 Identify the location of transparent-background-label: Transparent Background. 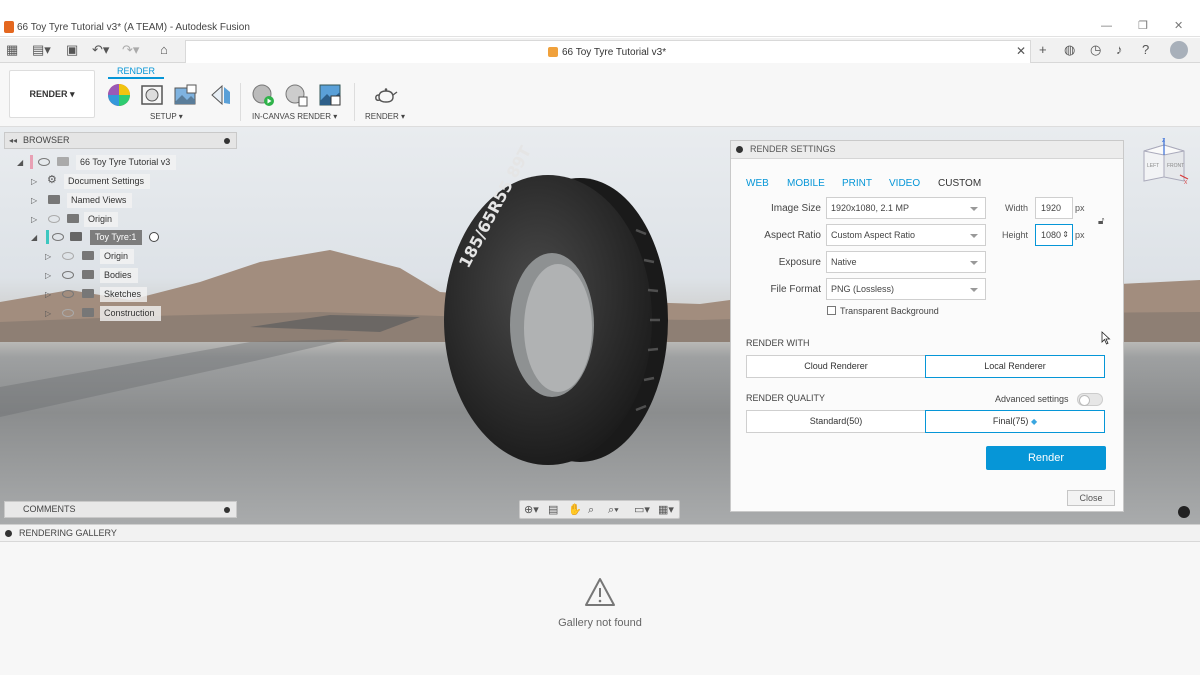
(889, 311).